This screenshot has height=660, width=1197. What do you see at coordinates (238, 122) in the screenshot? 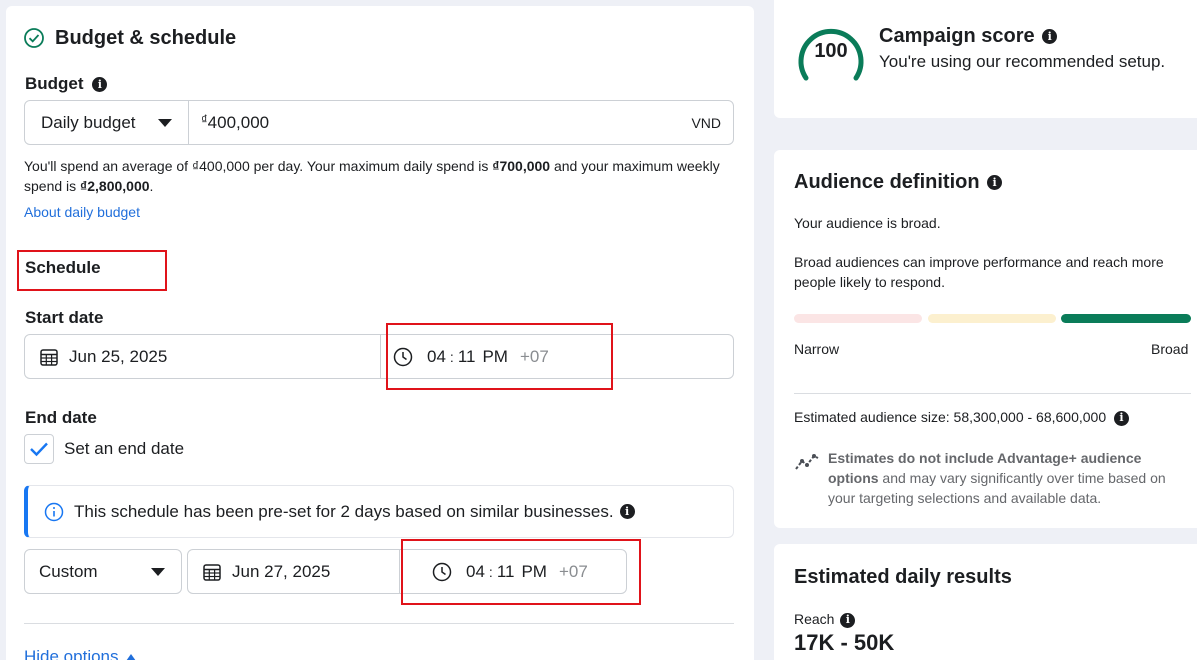
I see `budget-amount-value: 400,000` at bounding box center [238, 122].